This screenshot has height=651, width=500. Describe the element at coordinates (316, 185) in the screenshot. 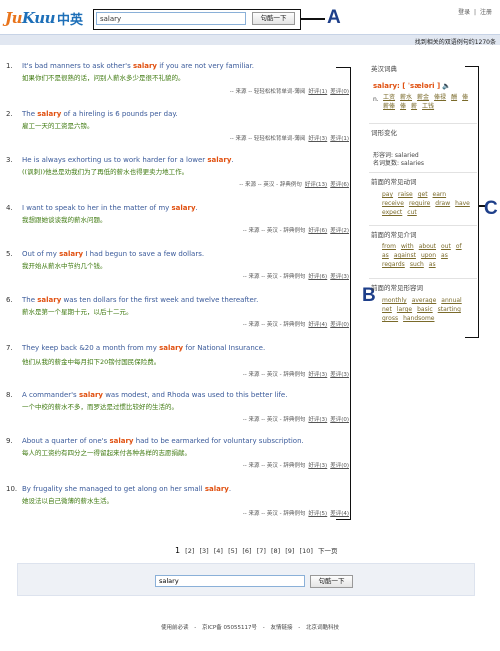

I see `upvote-link: 好评(13)` at that location.